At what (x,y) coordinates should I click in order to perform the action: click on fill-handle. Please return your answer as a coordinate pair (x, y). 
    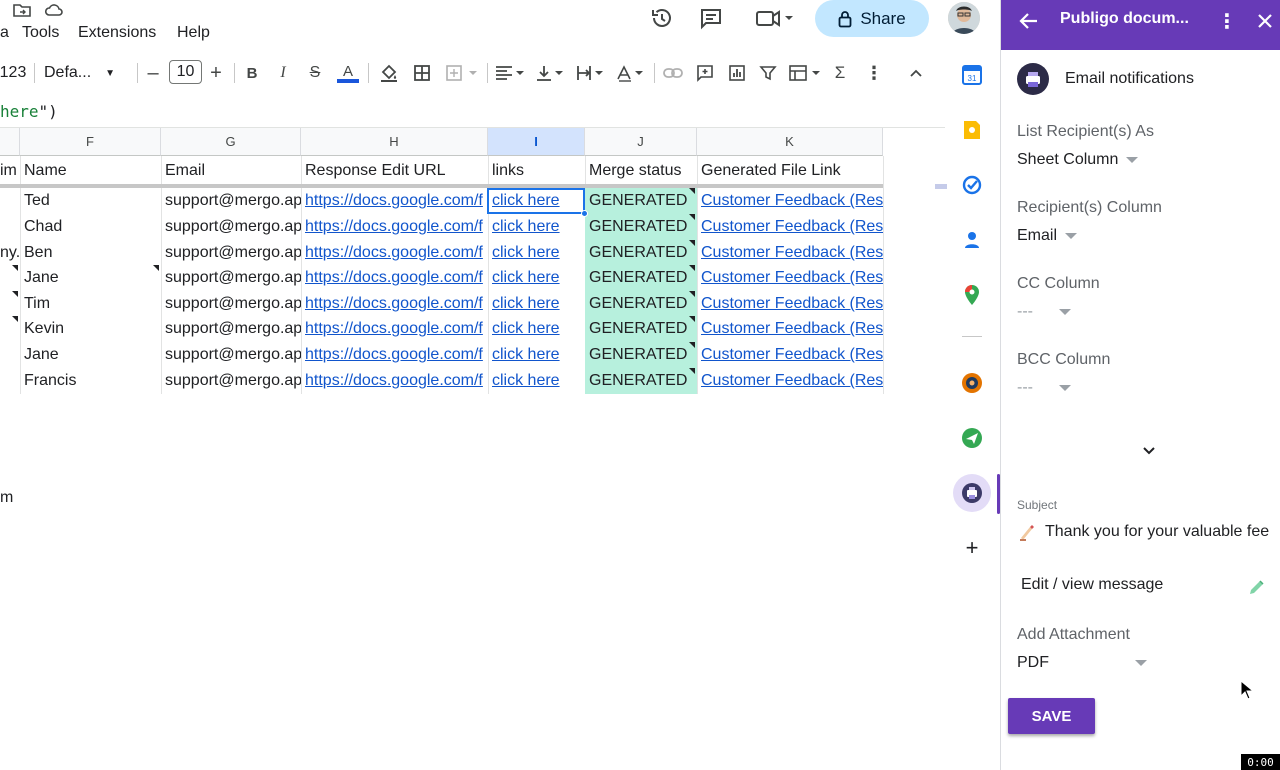
    Looking at the image, I should click on (584, 213).